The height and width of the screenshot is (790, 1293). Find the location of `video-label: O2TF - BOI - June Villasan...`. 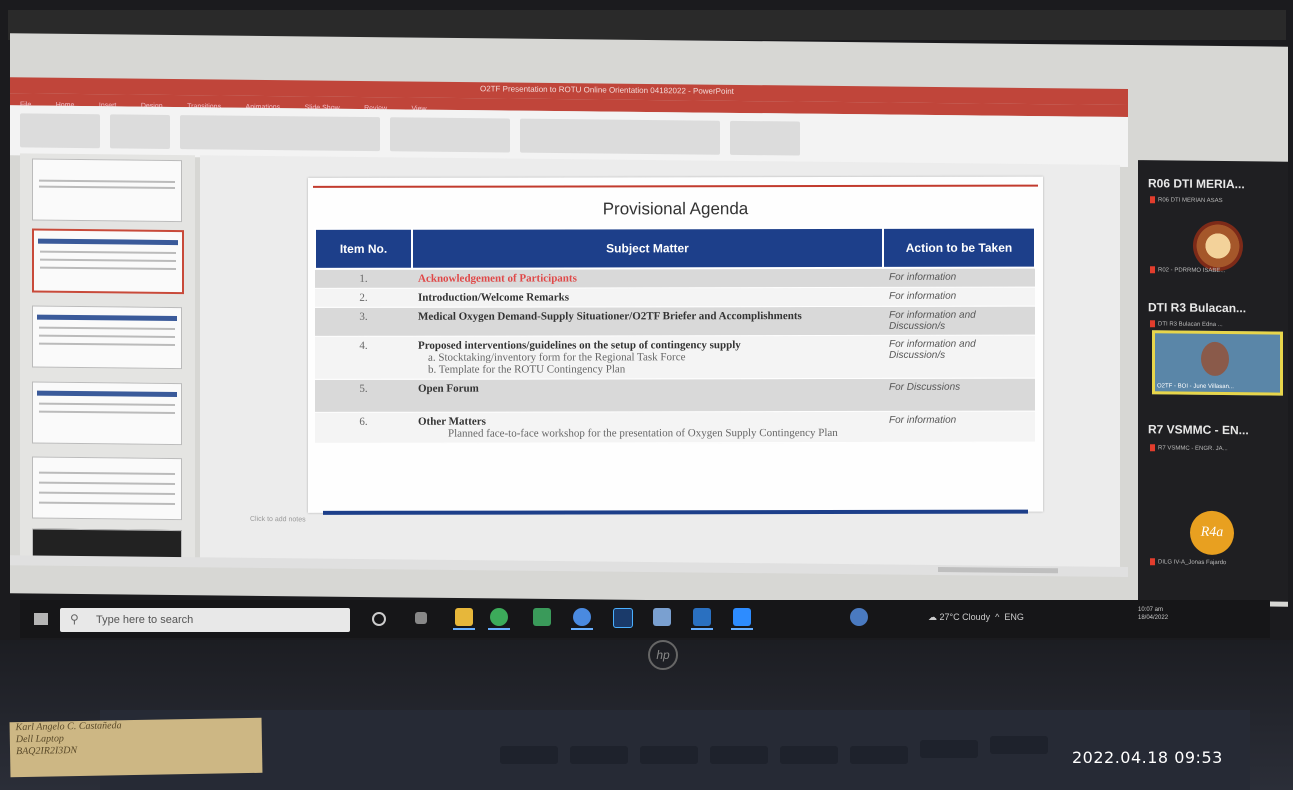

video-label: O2TF - BOI - June Villasan... is located at coordinates (1195, 387).